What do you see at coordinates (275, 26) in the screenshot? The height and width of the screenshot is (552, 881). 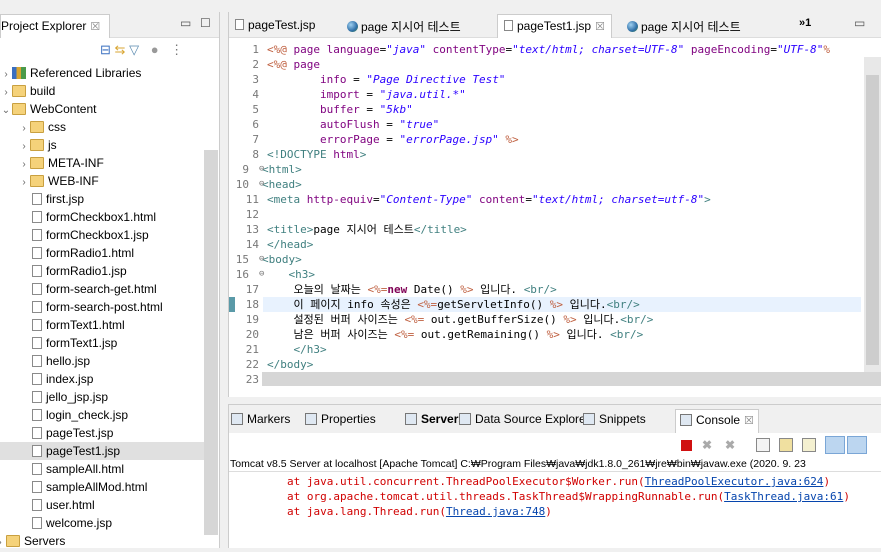 I see `editor-tab: pageTest.jsp` at bounding box center [275, 26].